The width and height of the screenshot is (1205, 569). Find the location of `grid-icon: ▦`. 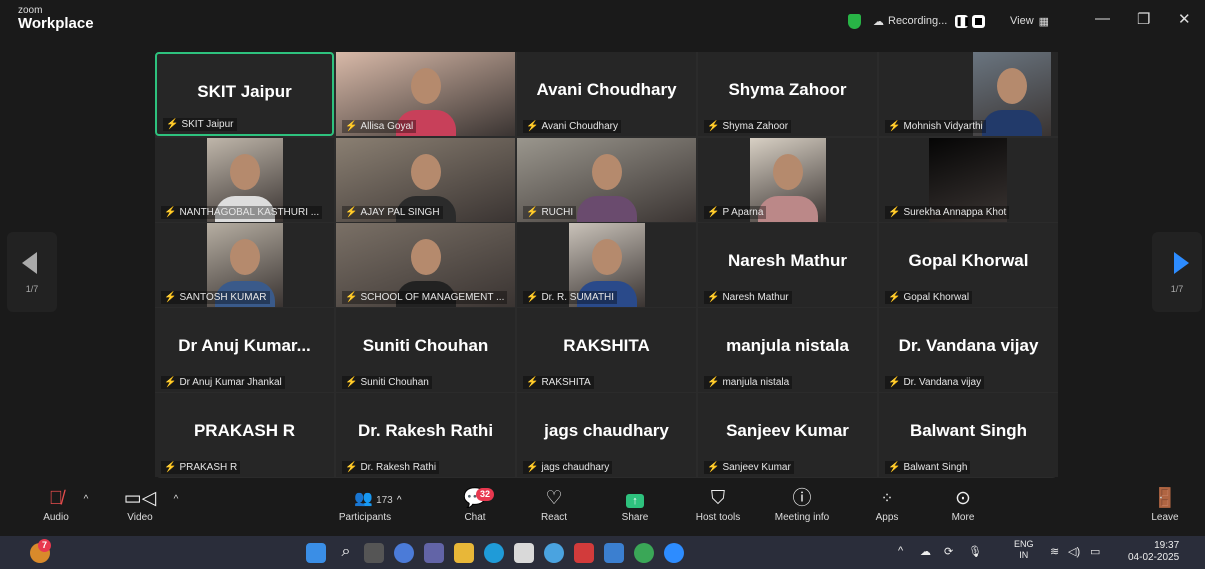

grid-icon: ▦ is located at coordinates (1044, 21).